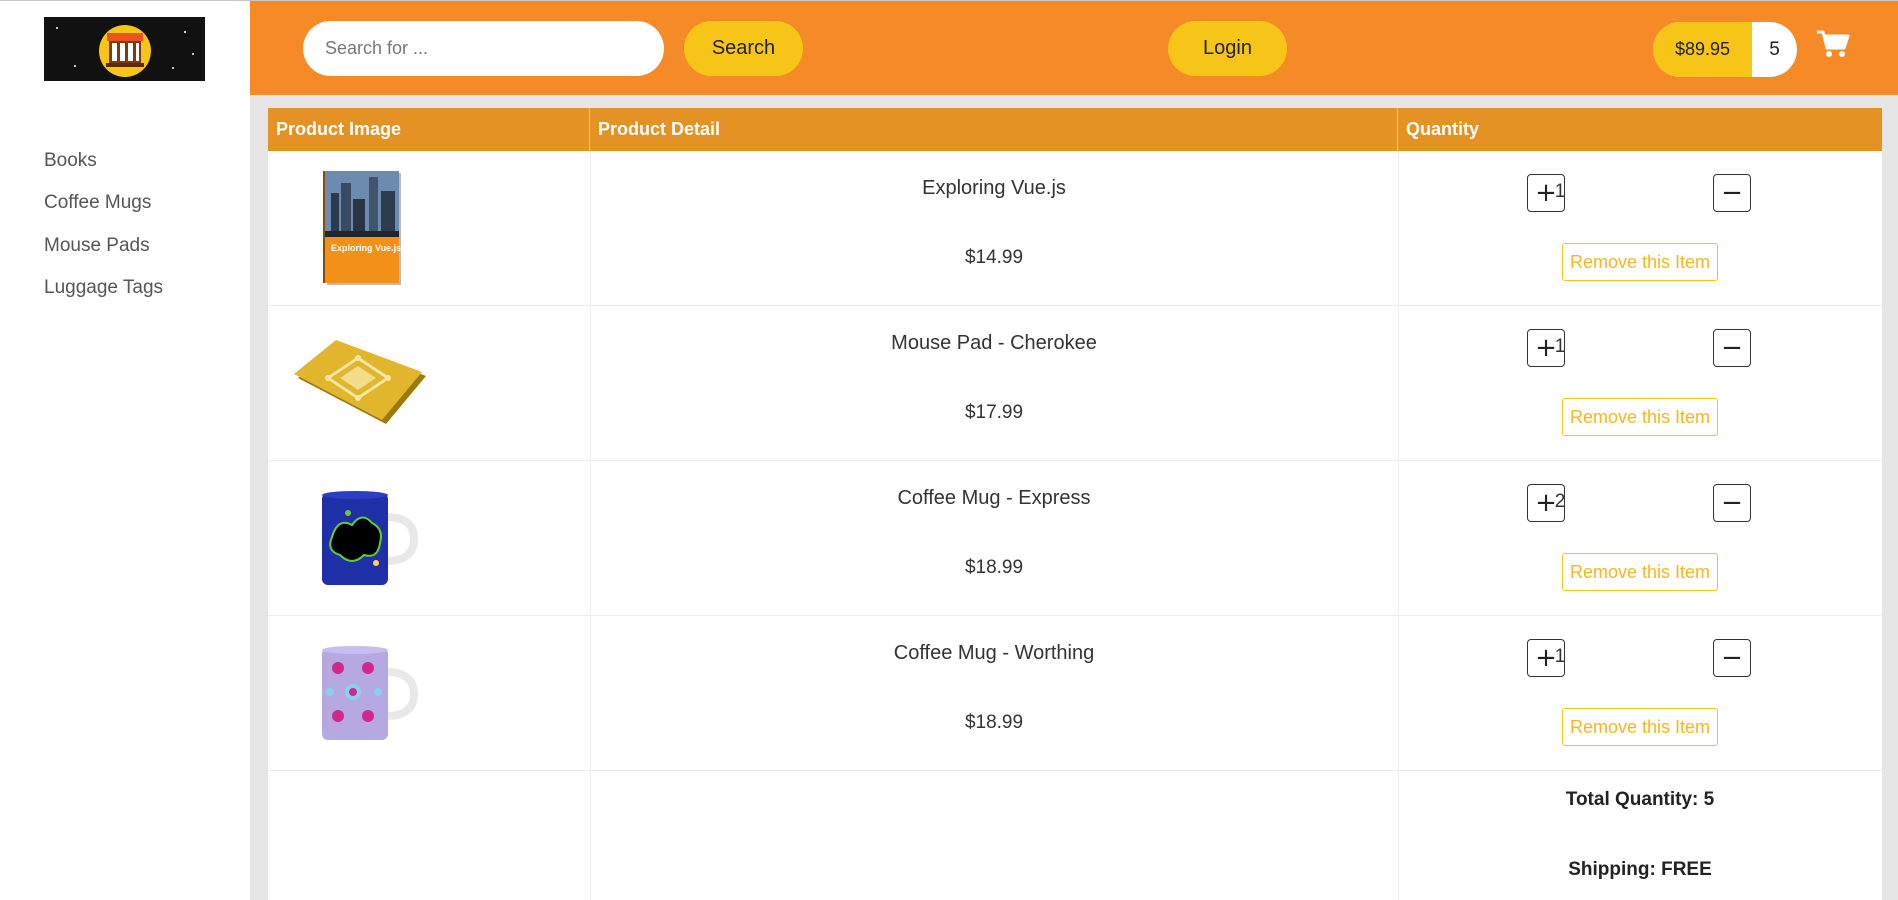  I want to click on mouse-pad-image, so click(360, 382).